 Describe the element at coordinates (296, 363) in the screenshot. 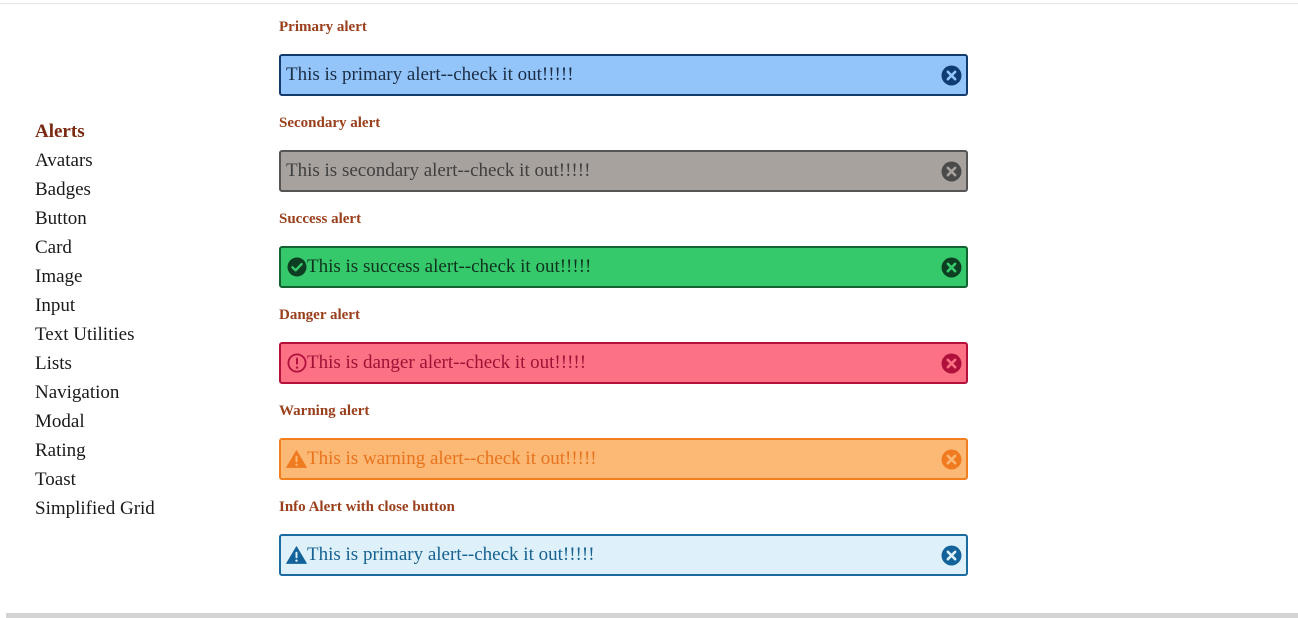

I see `exclamation-circle-icon` at that location.